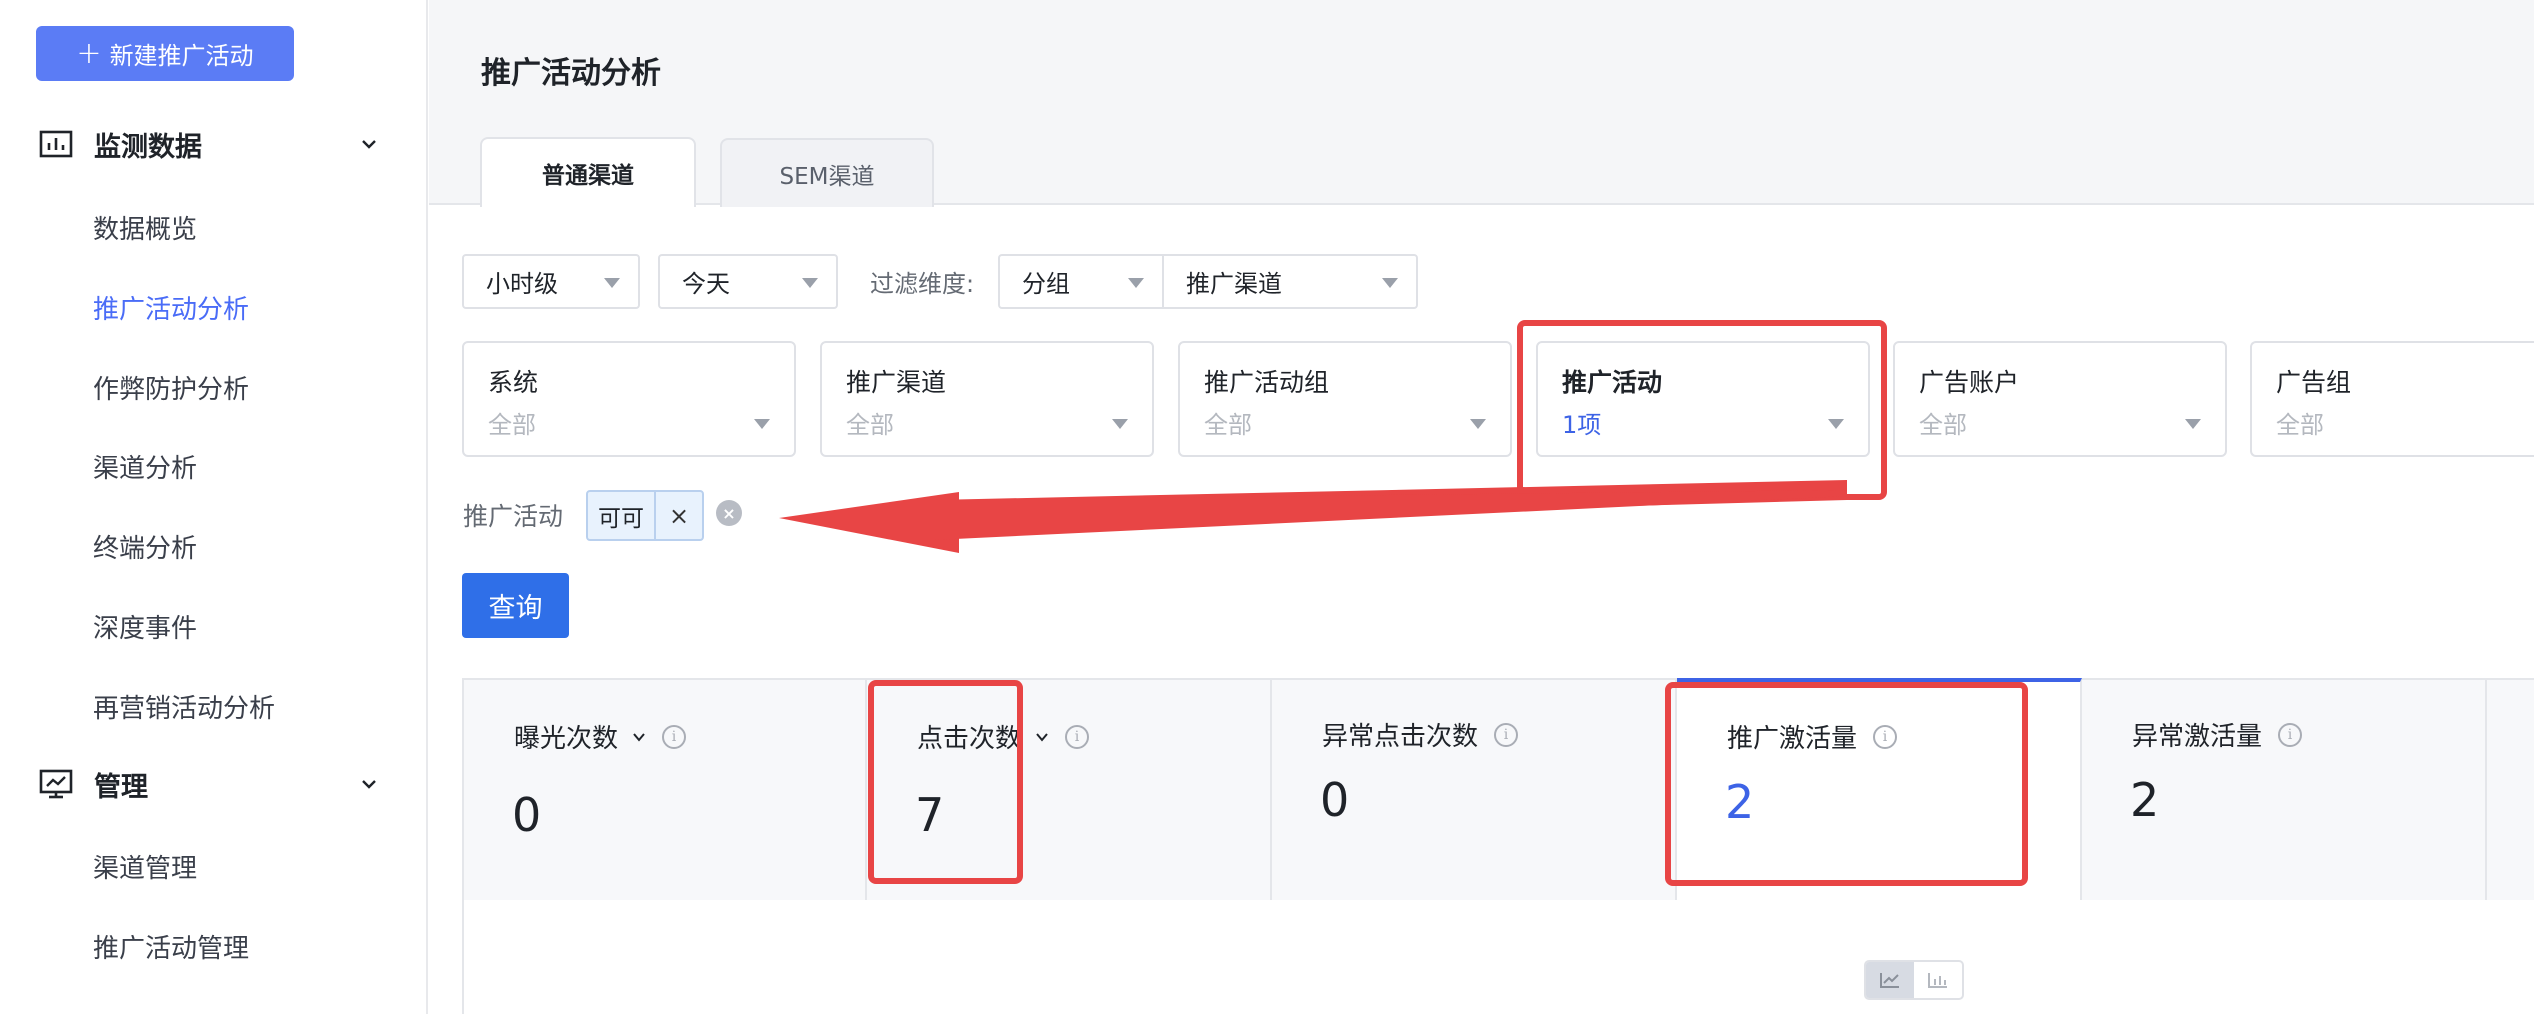  Describe the element at coordinates (148, 147) in the screenshot. I see `section-label: 监测数据` at that location.